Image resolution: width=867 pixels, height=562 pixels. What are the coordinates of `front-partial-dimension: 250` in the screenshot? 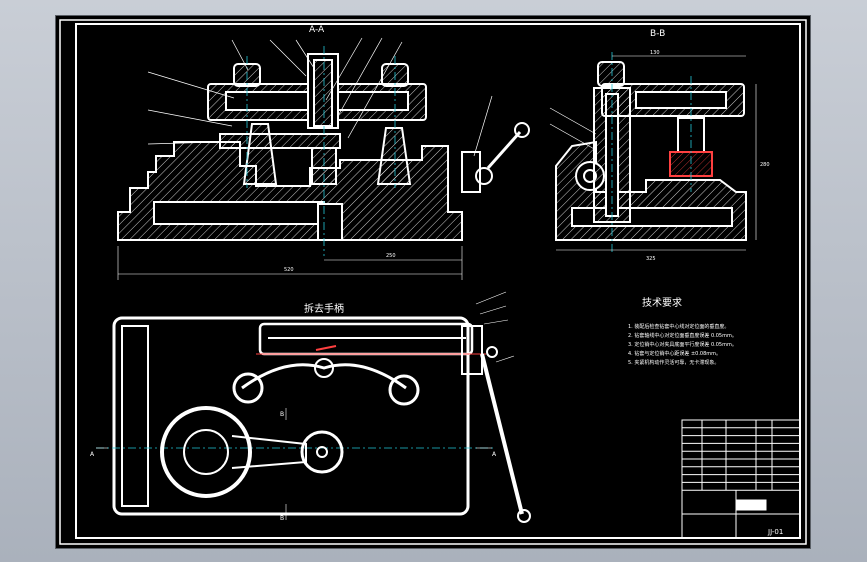 It's located at (391, 256).